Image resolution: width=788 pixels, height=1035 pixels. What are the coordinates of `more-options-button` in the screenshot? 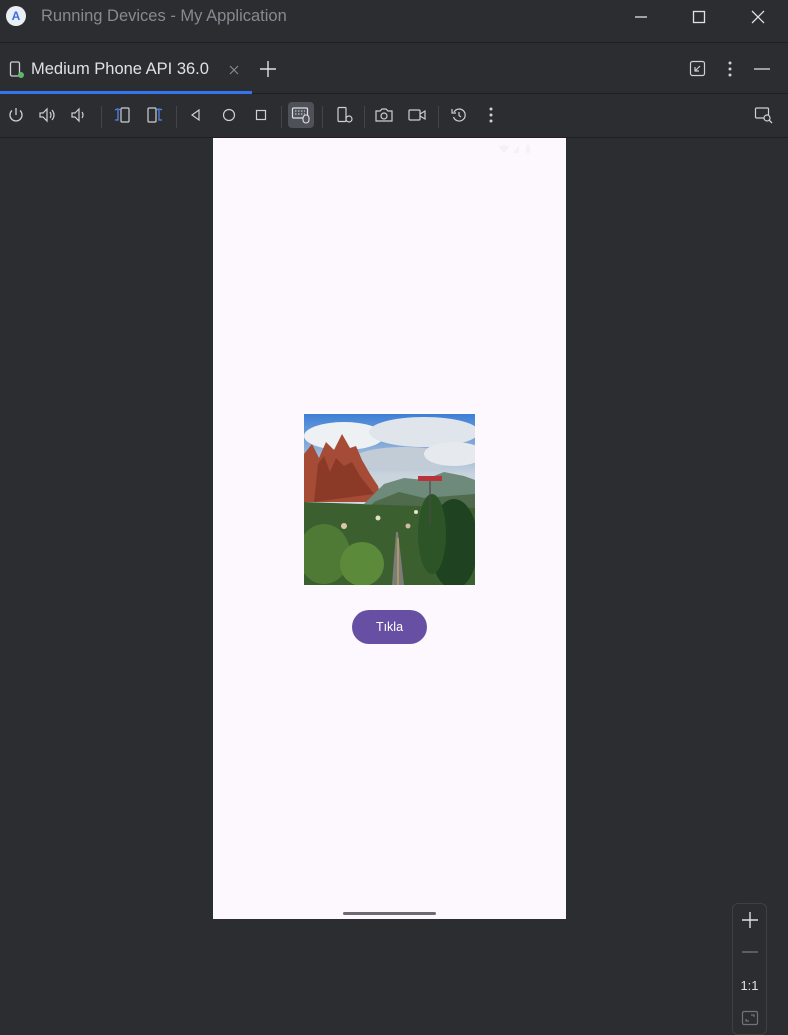 It's located at (491, 115).